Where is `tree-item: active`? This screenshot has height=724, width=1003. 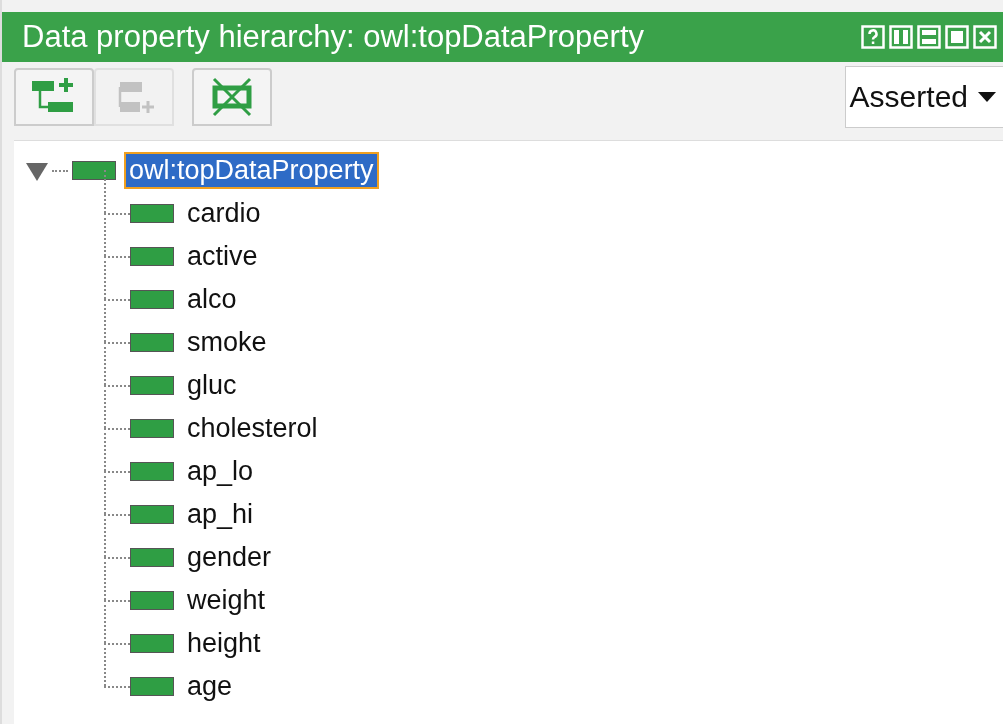 tree-item: active is located at coordinates (222, 256).